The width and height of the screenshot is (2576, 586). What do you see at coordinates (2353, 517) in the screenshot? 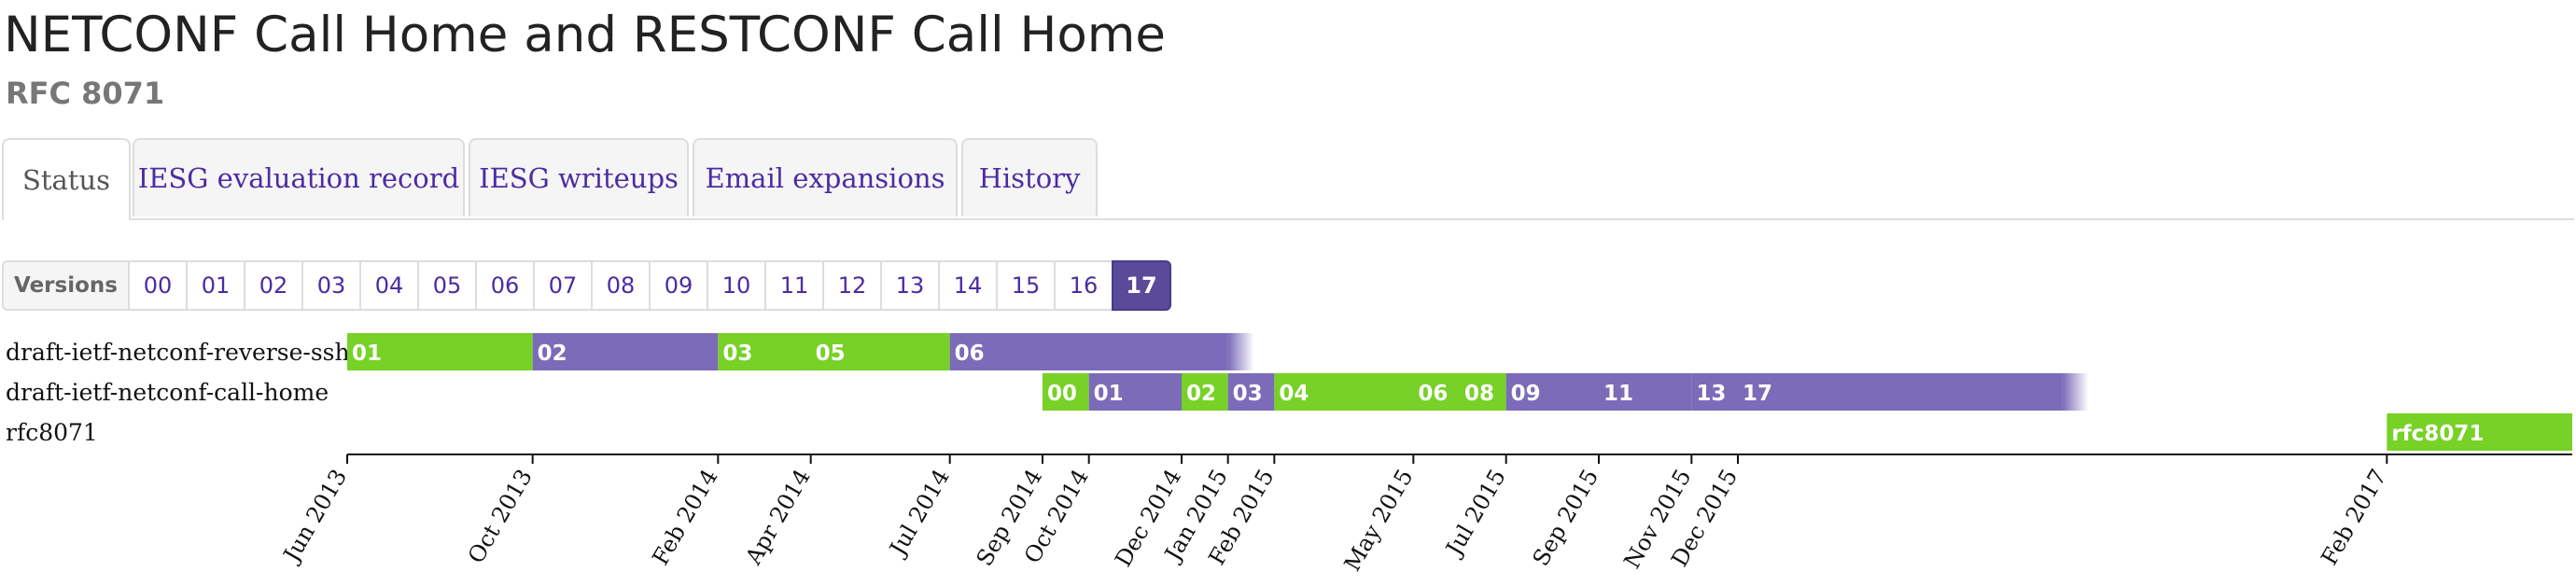
I see `timeline-tick-label: Feb 2017` at bounding box center [2353, 517].